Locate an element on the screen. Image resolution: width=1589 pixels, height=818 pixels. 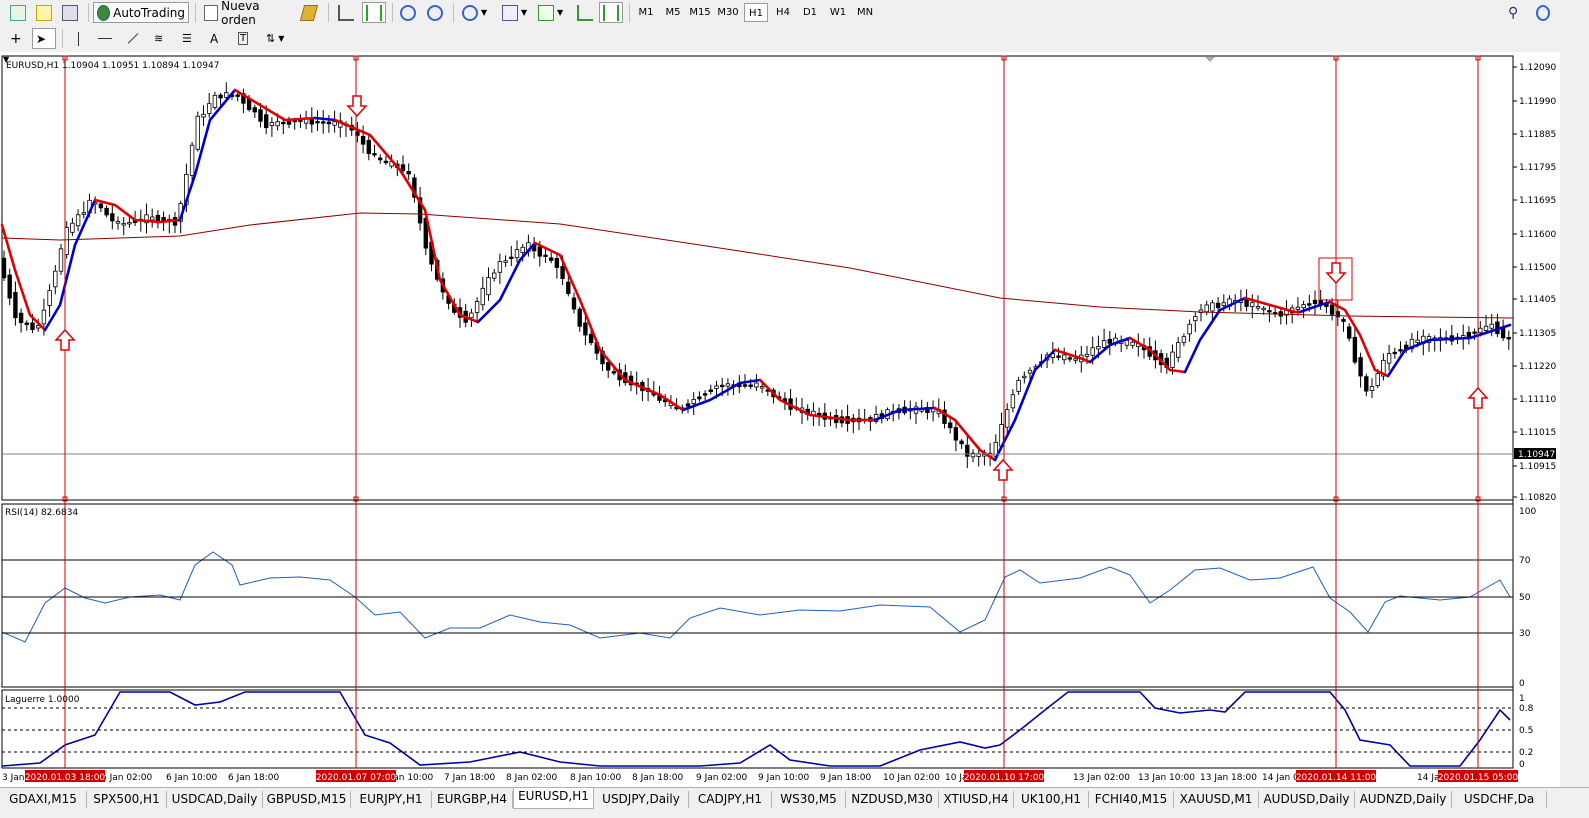
horizontal-line-icon is located at coordinates (105, 38).